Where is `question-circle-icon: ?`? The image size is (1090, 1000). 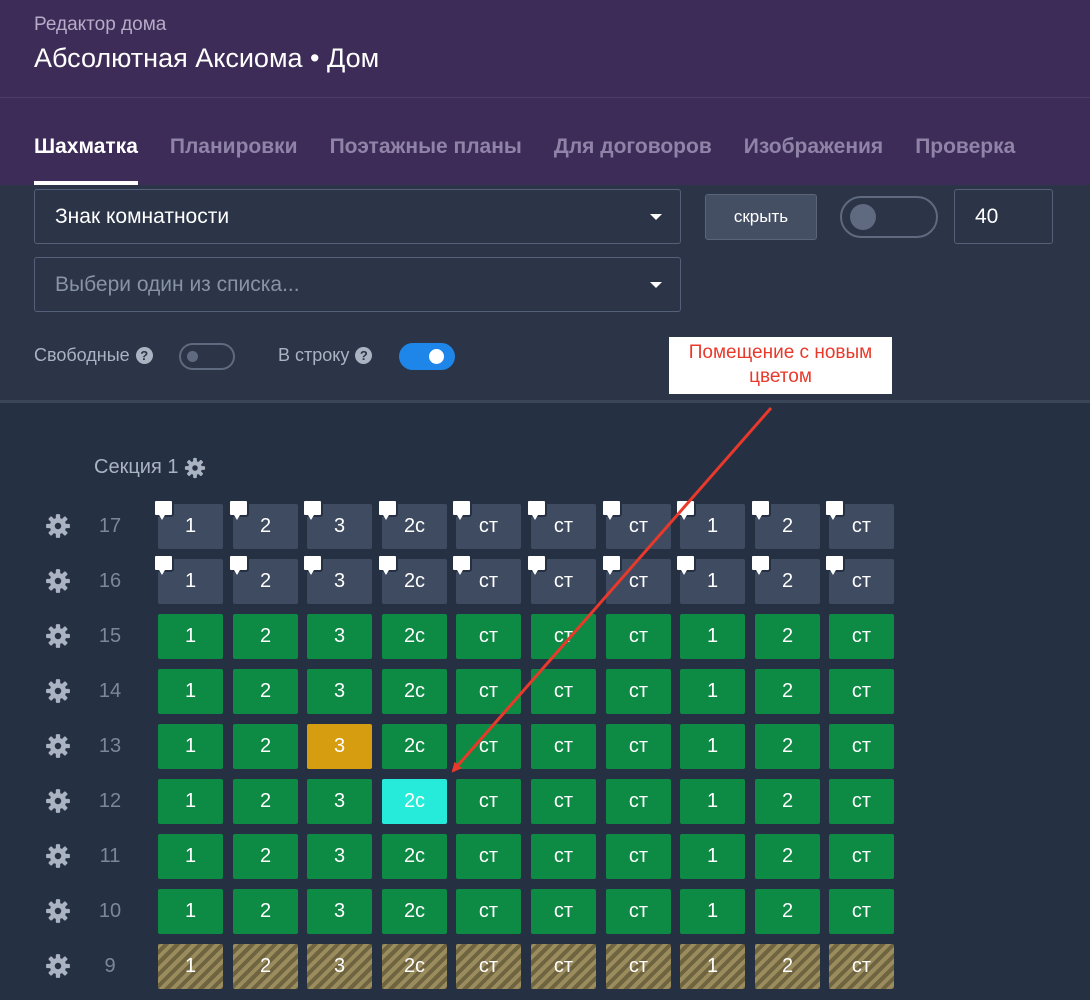 question-circle-icon: ? is located at coordinates (364, 355).